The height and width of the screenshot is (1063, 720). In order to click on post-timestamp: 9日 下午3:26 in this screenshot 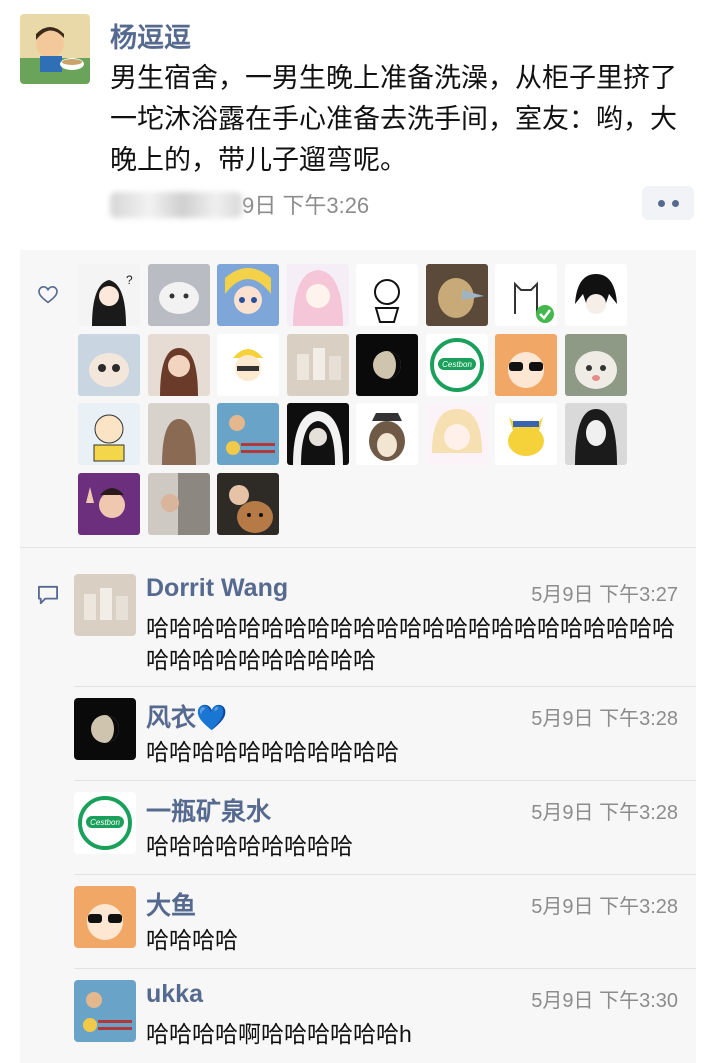, I will do `click(239, 204)`.